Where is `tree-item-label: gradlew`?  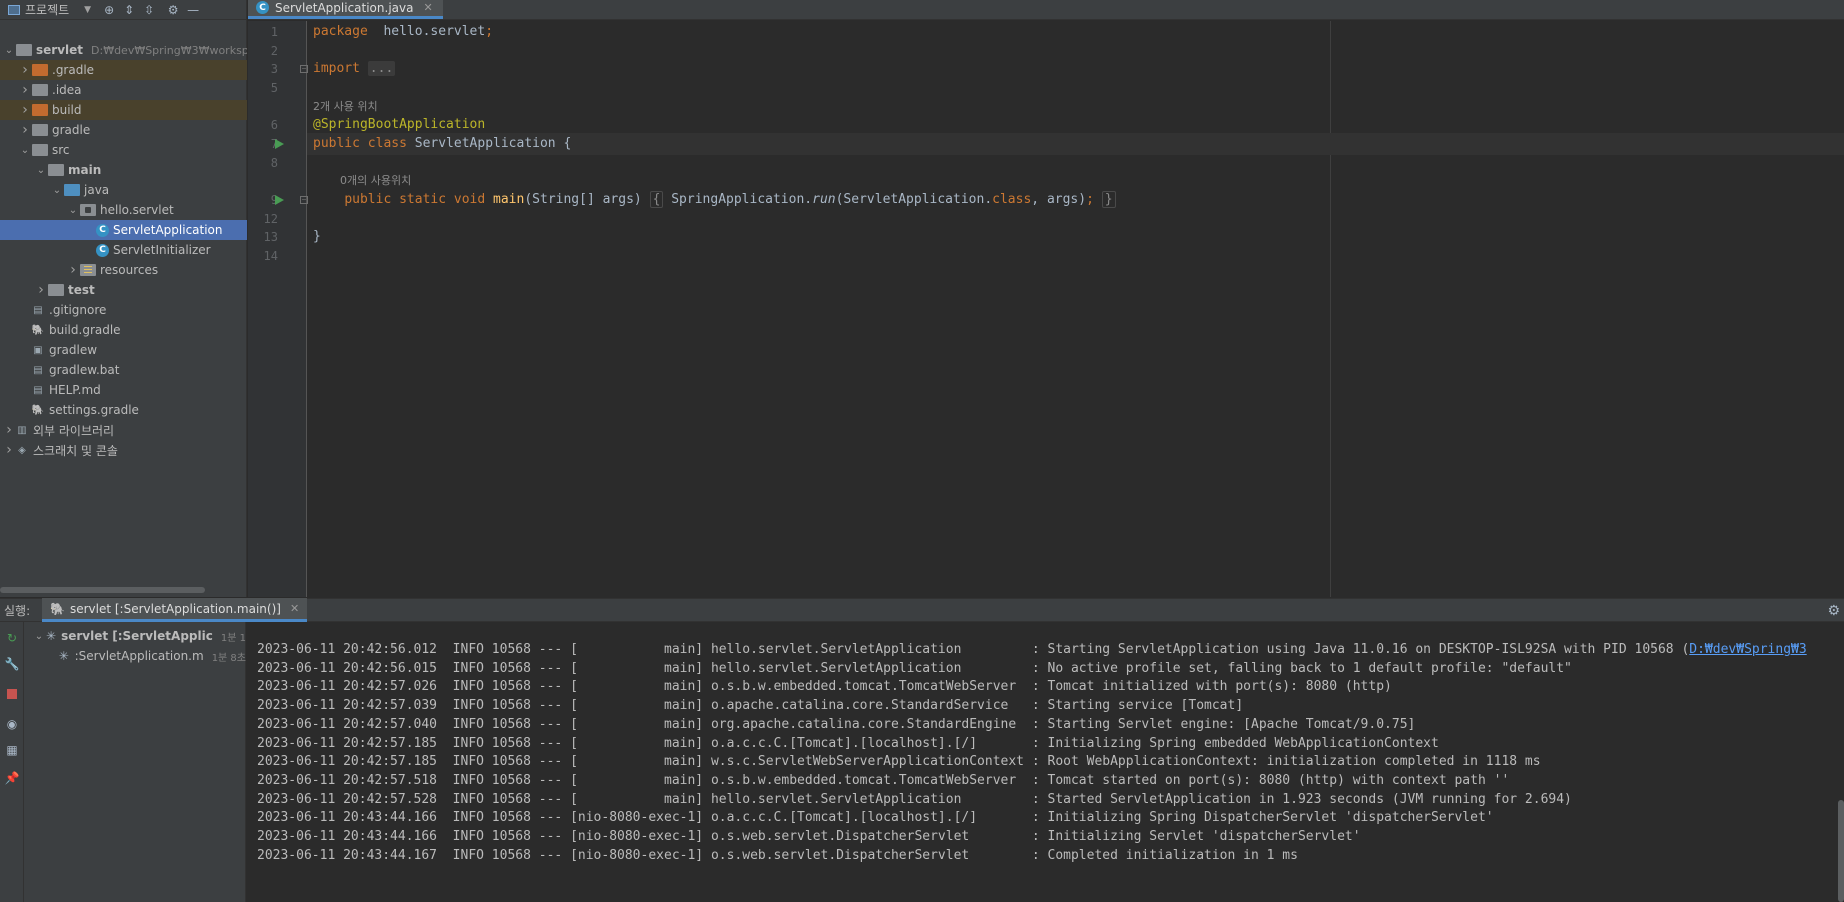
tree-item-label: gradlew is located at coordinates (73, 350).